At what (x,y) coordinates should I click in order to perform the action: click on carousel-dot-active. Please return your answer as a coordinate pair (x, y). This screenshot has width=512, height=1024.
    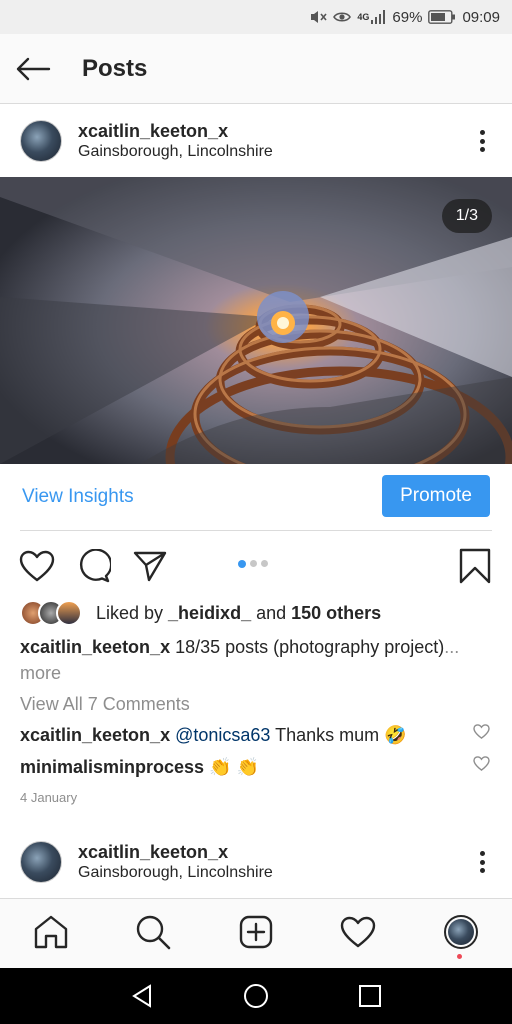
    Looking at the image, I should click on (242, 563).